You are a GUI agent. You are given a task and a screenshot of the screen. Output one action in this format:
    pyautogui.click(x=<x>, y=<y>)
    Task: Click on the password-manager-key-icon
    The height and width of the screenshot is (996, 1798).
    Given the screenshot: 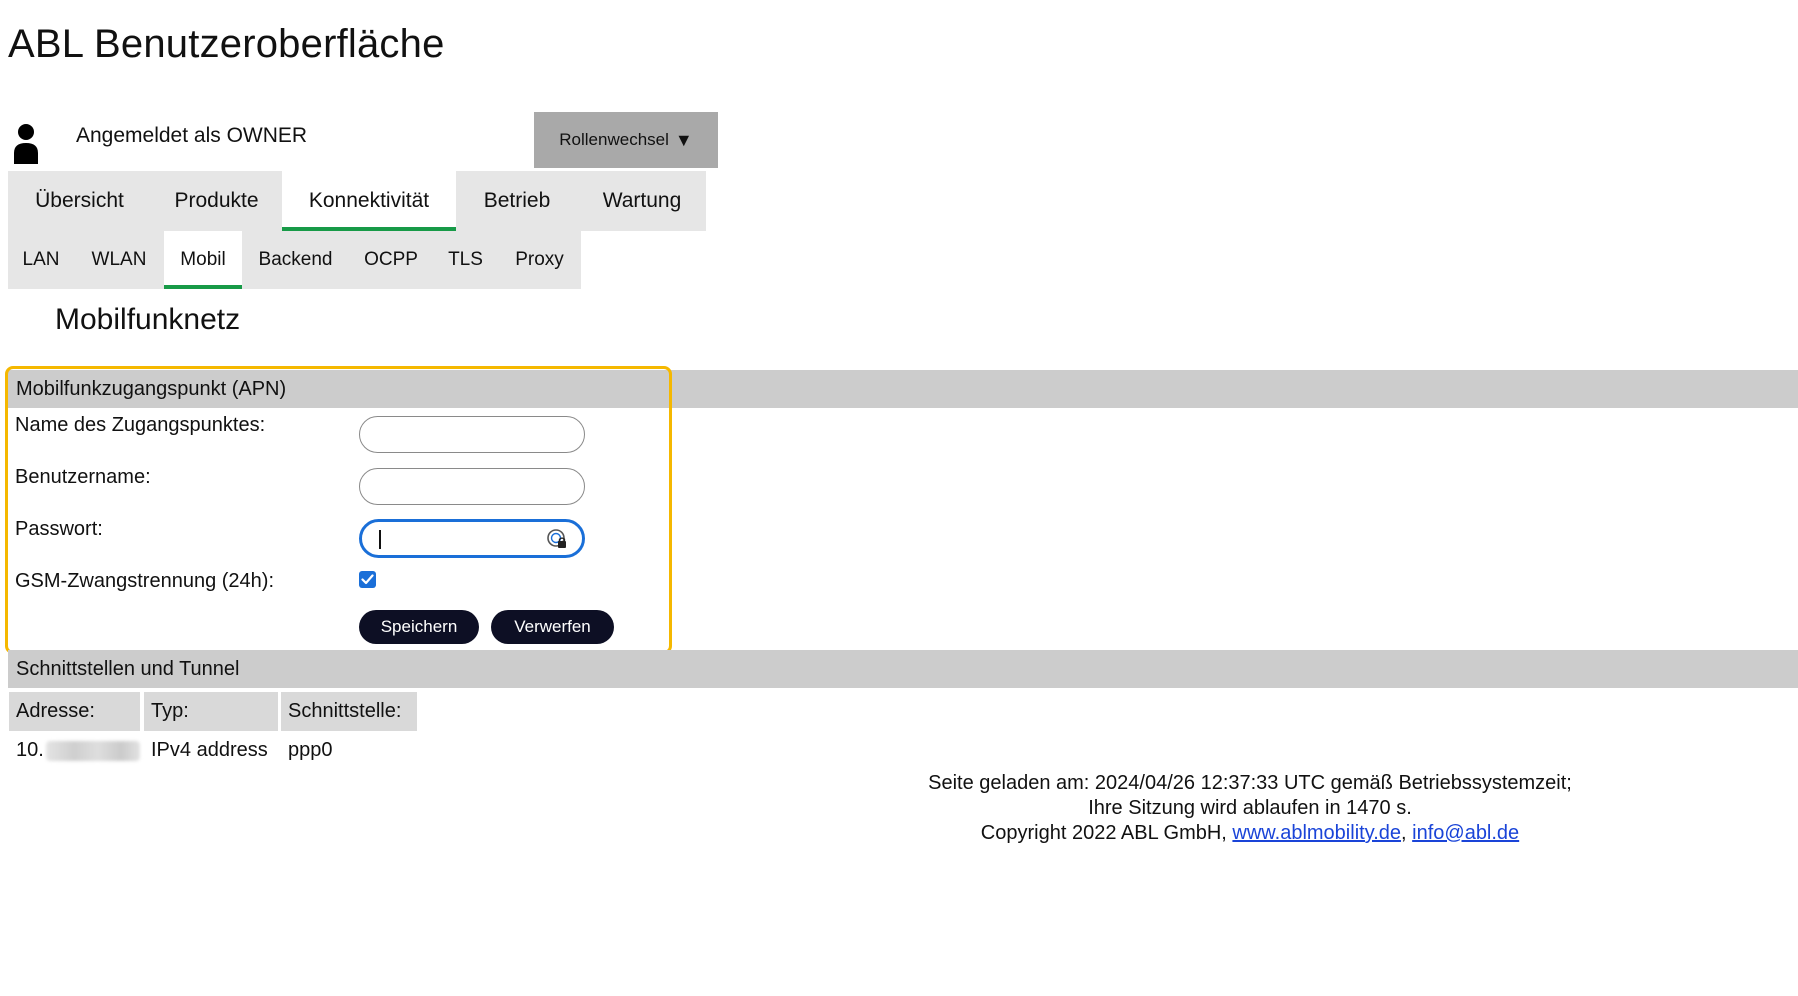 What is the action you would take?
    pyautogui.click(x=557, y=539)
    